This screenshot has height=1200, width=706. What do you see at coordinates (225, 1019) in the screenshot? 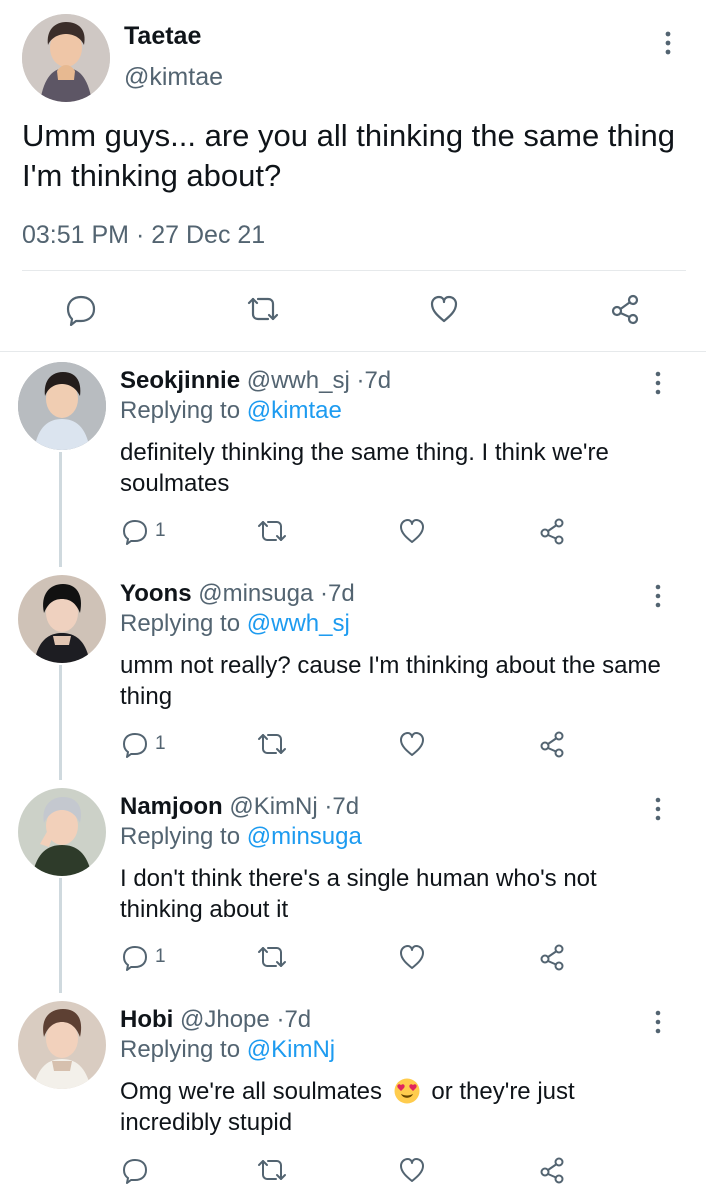
I see `reply-handle: @Jhope` at bounding box center [225, 1019].